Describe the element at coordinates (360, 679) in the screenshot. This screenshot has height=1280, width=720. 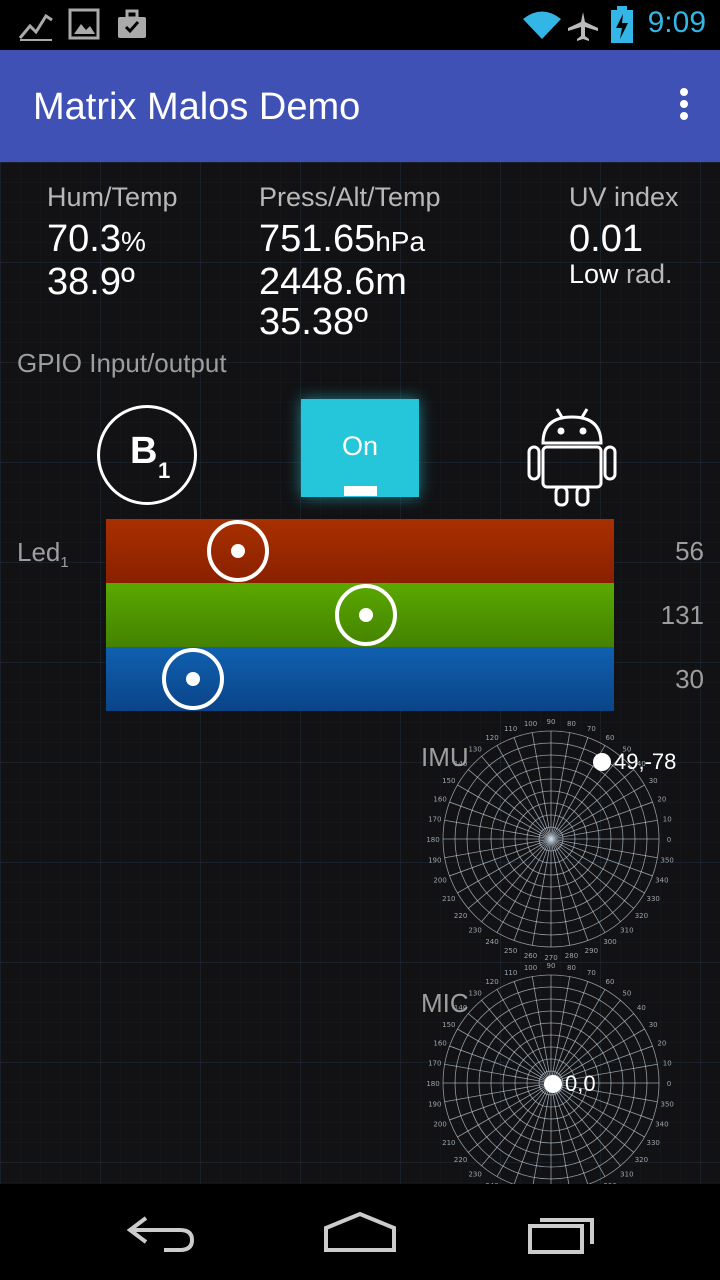
I see `led-blue-slider` at that location.